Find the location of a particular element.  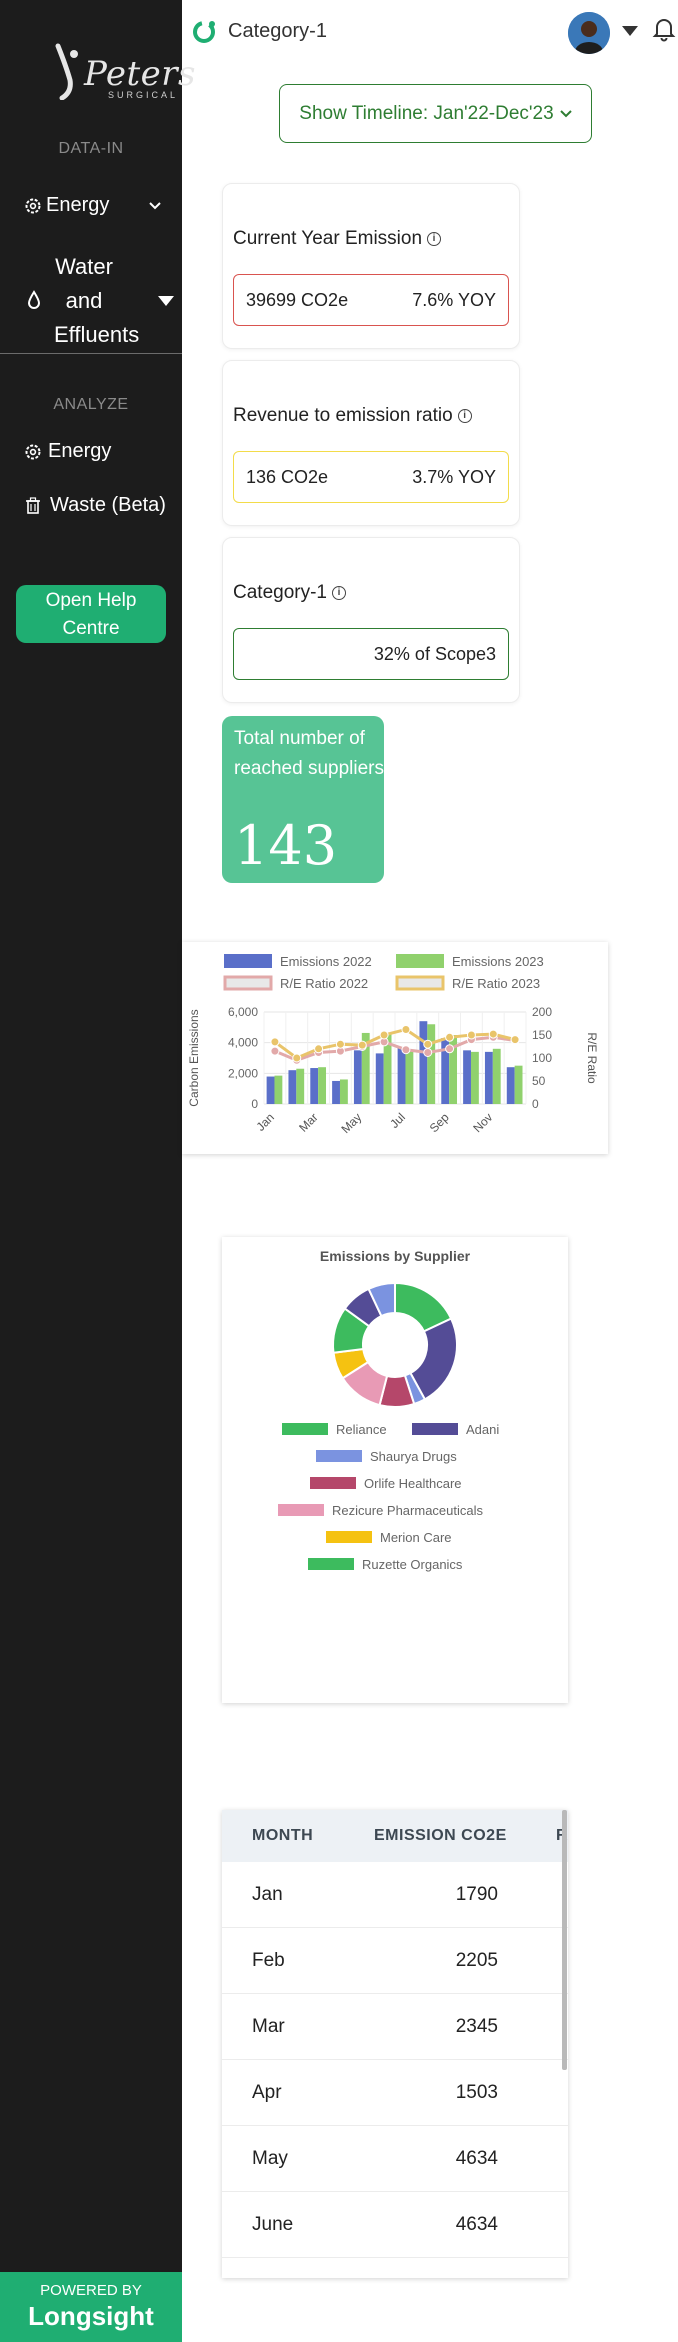

cell-month: May is located at coordinates (270, 2158).